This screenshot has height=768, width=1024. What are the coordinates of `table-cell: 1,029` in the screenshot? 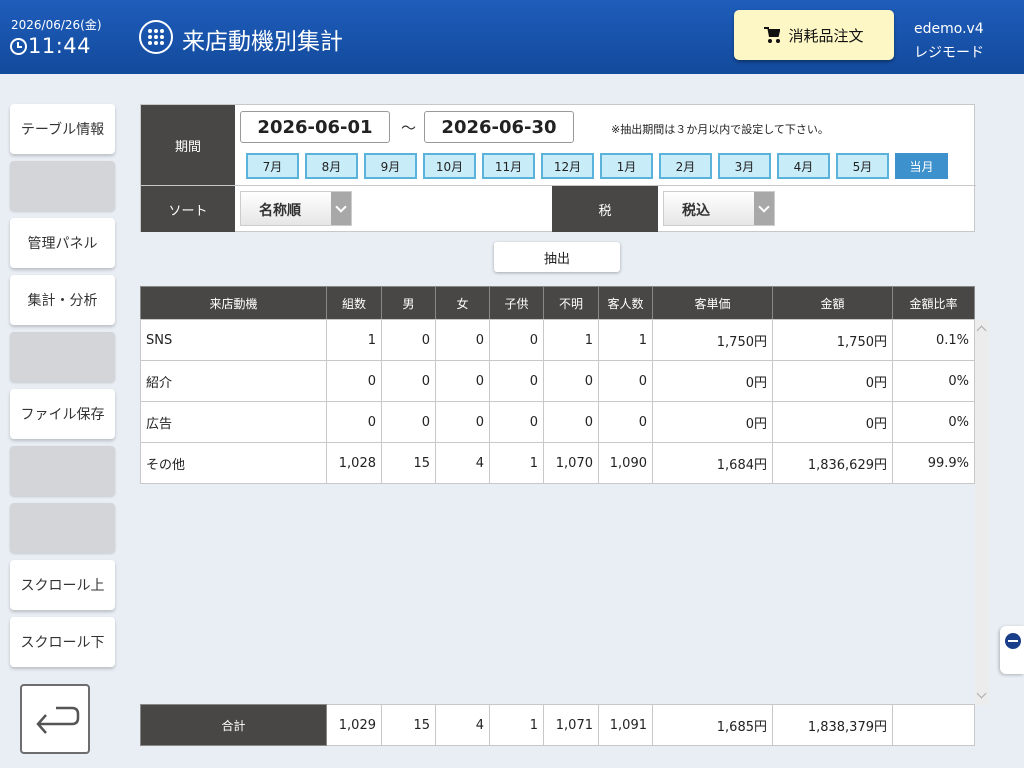 It's located at (354, 725).